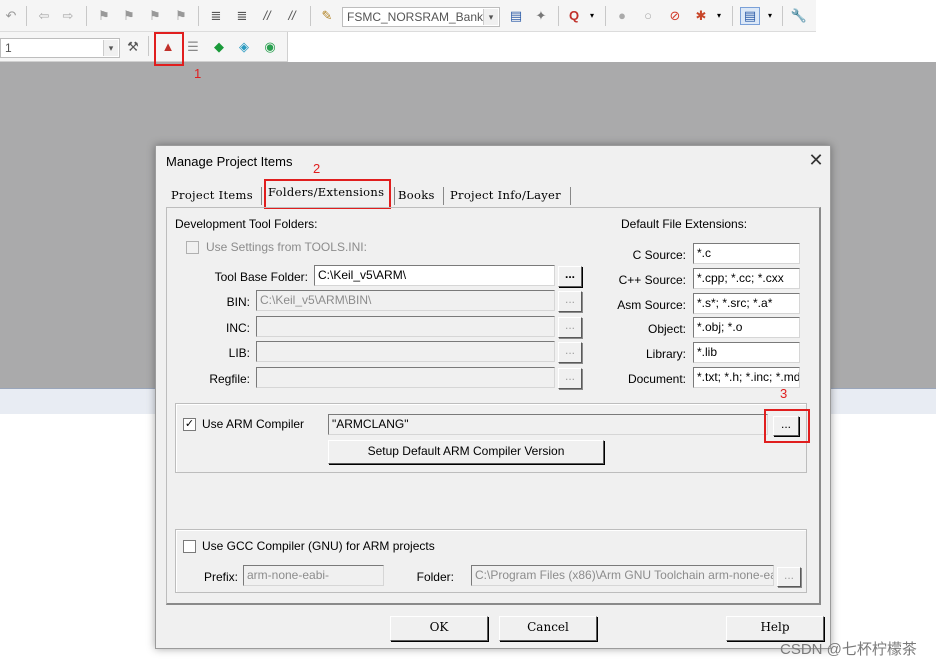 The image size is (936, 662). I want to click on ok-button: OK, so click(439, 628).